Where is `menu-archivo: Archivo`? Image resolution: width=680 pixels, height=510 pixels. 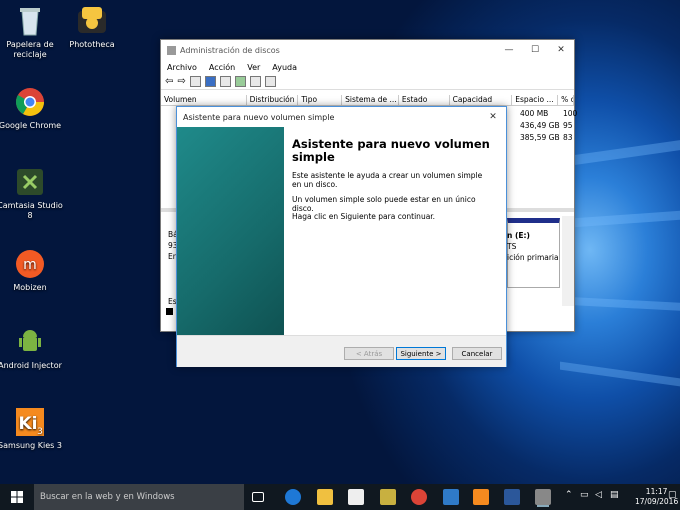
menu-archivo: Archivo is located at coordinates (182, 67).